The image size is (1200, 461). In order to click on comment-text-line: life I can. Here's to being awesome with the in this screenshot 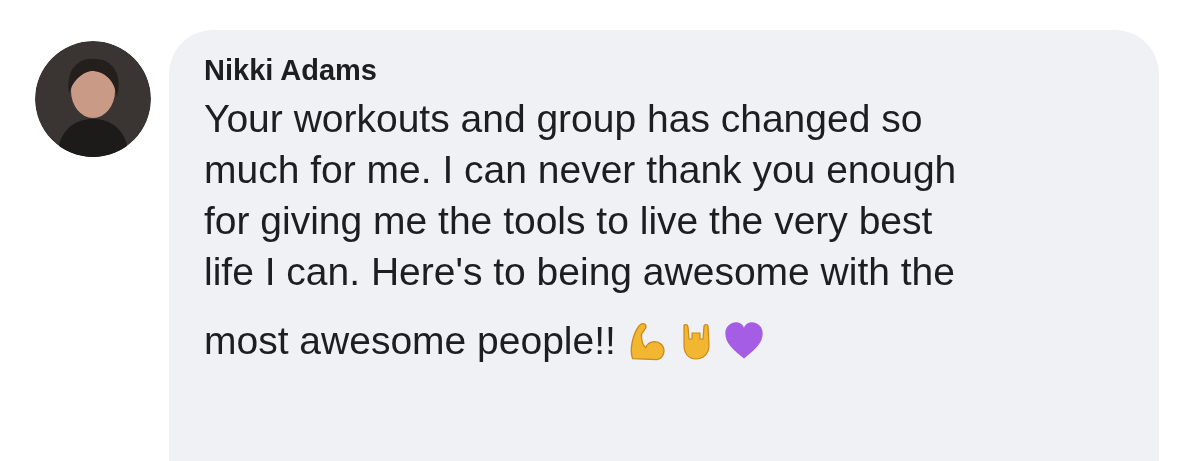, I will do `click(579, 272)`.